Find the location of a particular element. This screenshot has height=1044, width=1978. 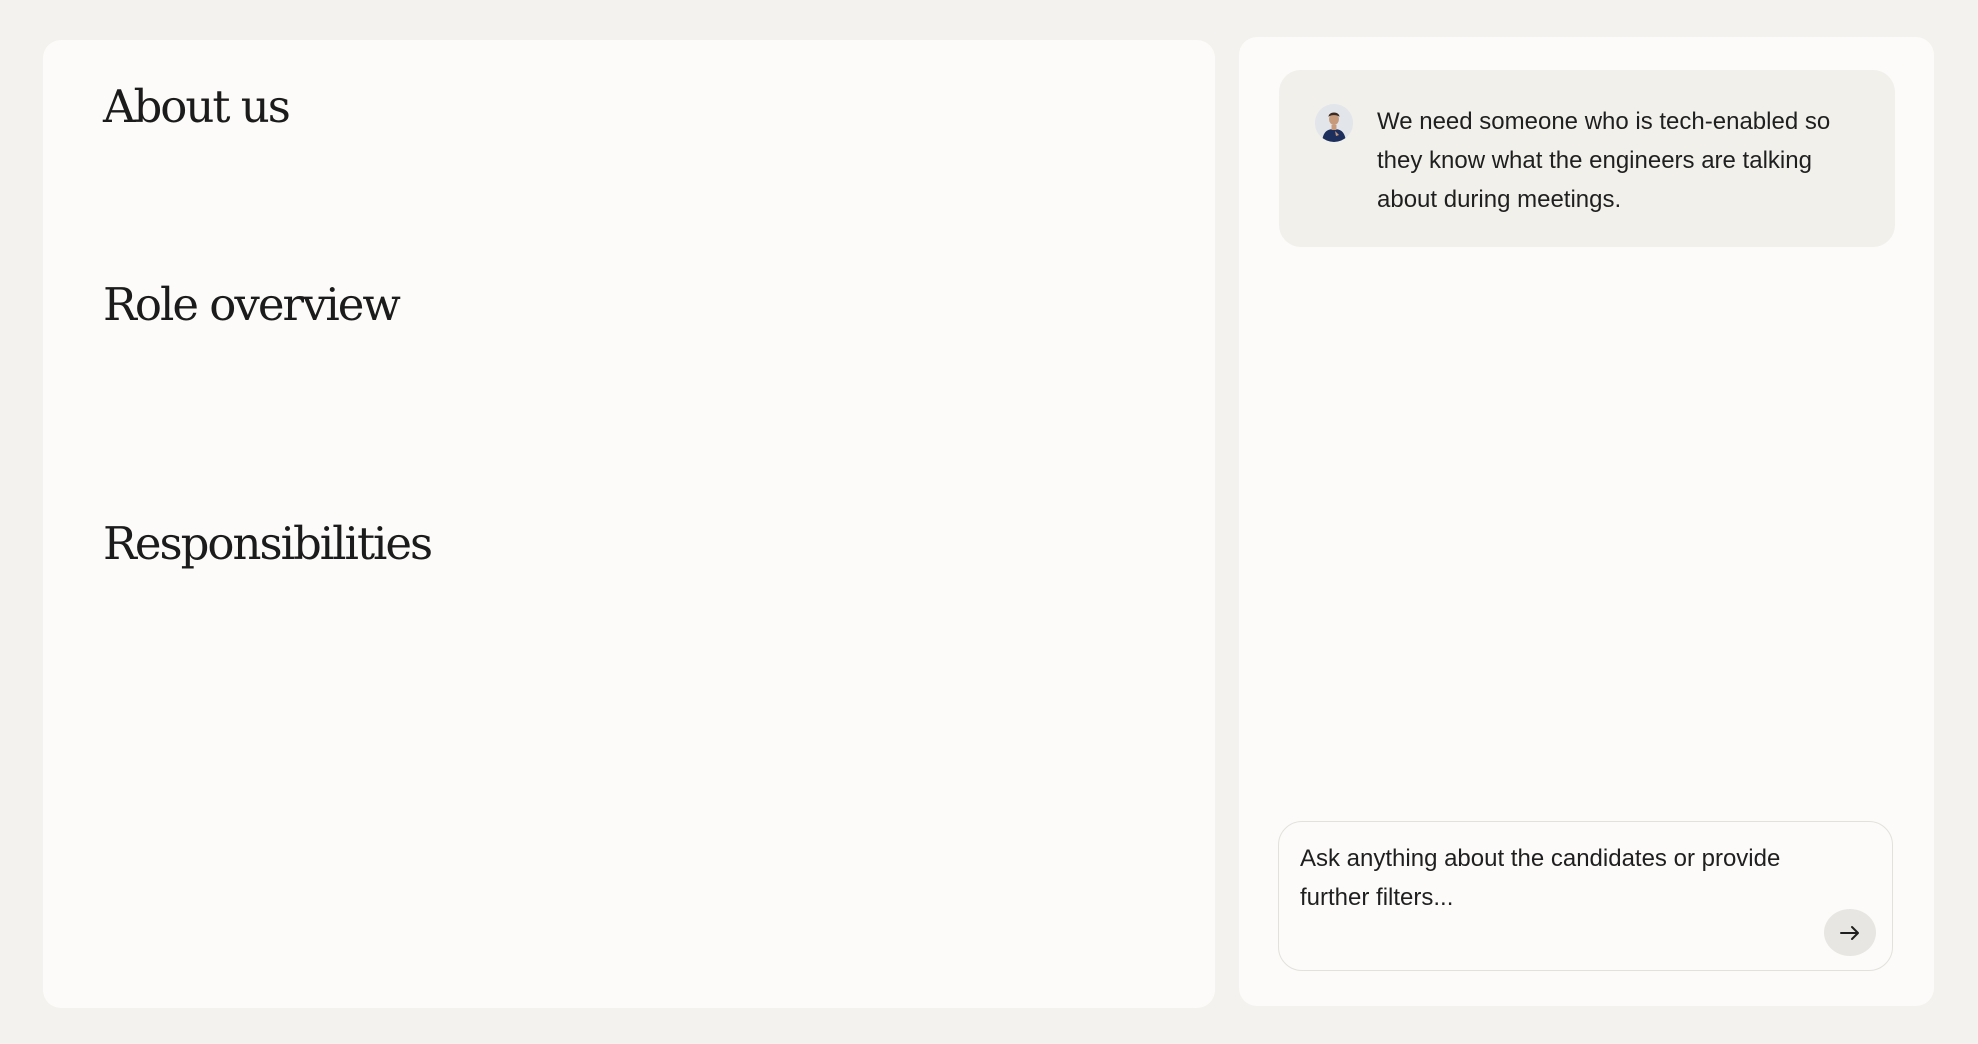

responsibilities-heading: Responsibilities is located at coordinates (268, 543).